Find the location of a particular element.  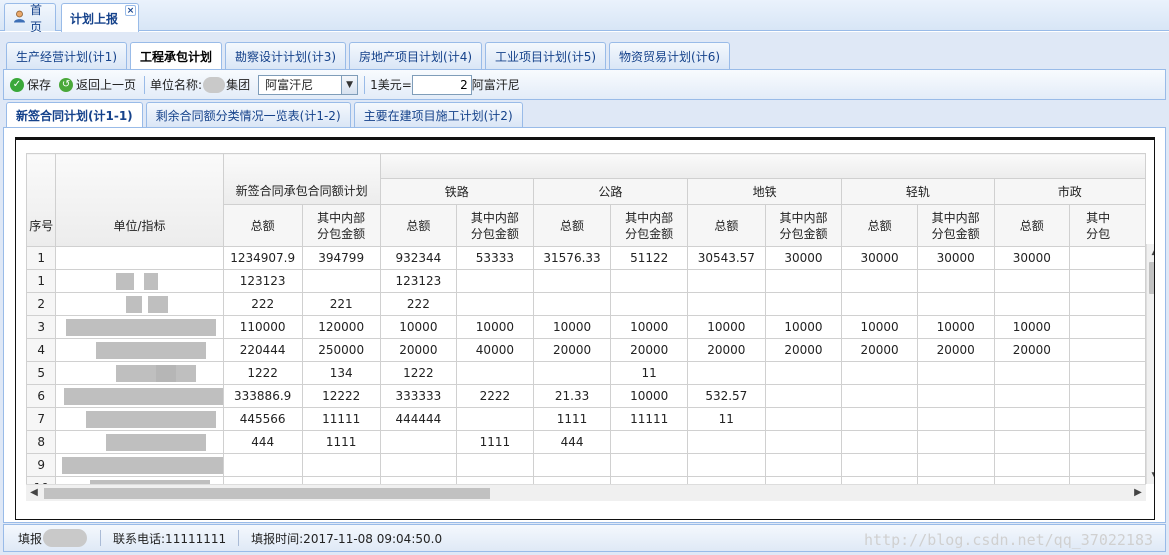

table-row: 2 222 221 222 is located at coordinates (586, 304).